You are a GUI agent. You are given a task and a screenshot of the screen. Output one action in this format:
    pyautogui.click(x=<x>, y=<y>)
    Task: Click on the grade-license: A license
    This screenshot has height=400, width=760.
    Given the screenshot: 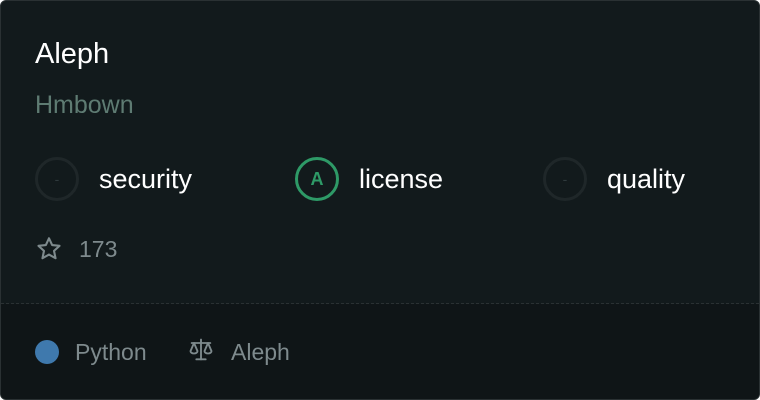 What is the action you would take?
    pyautogui.click(x=369, y=179)
    